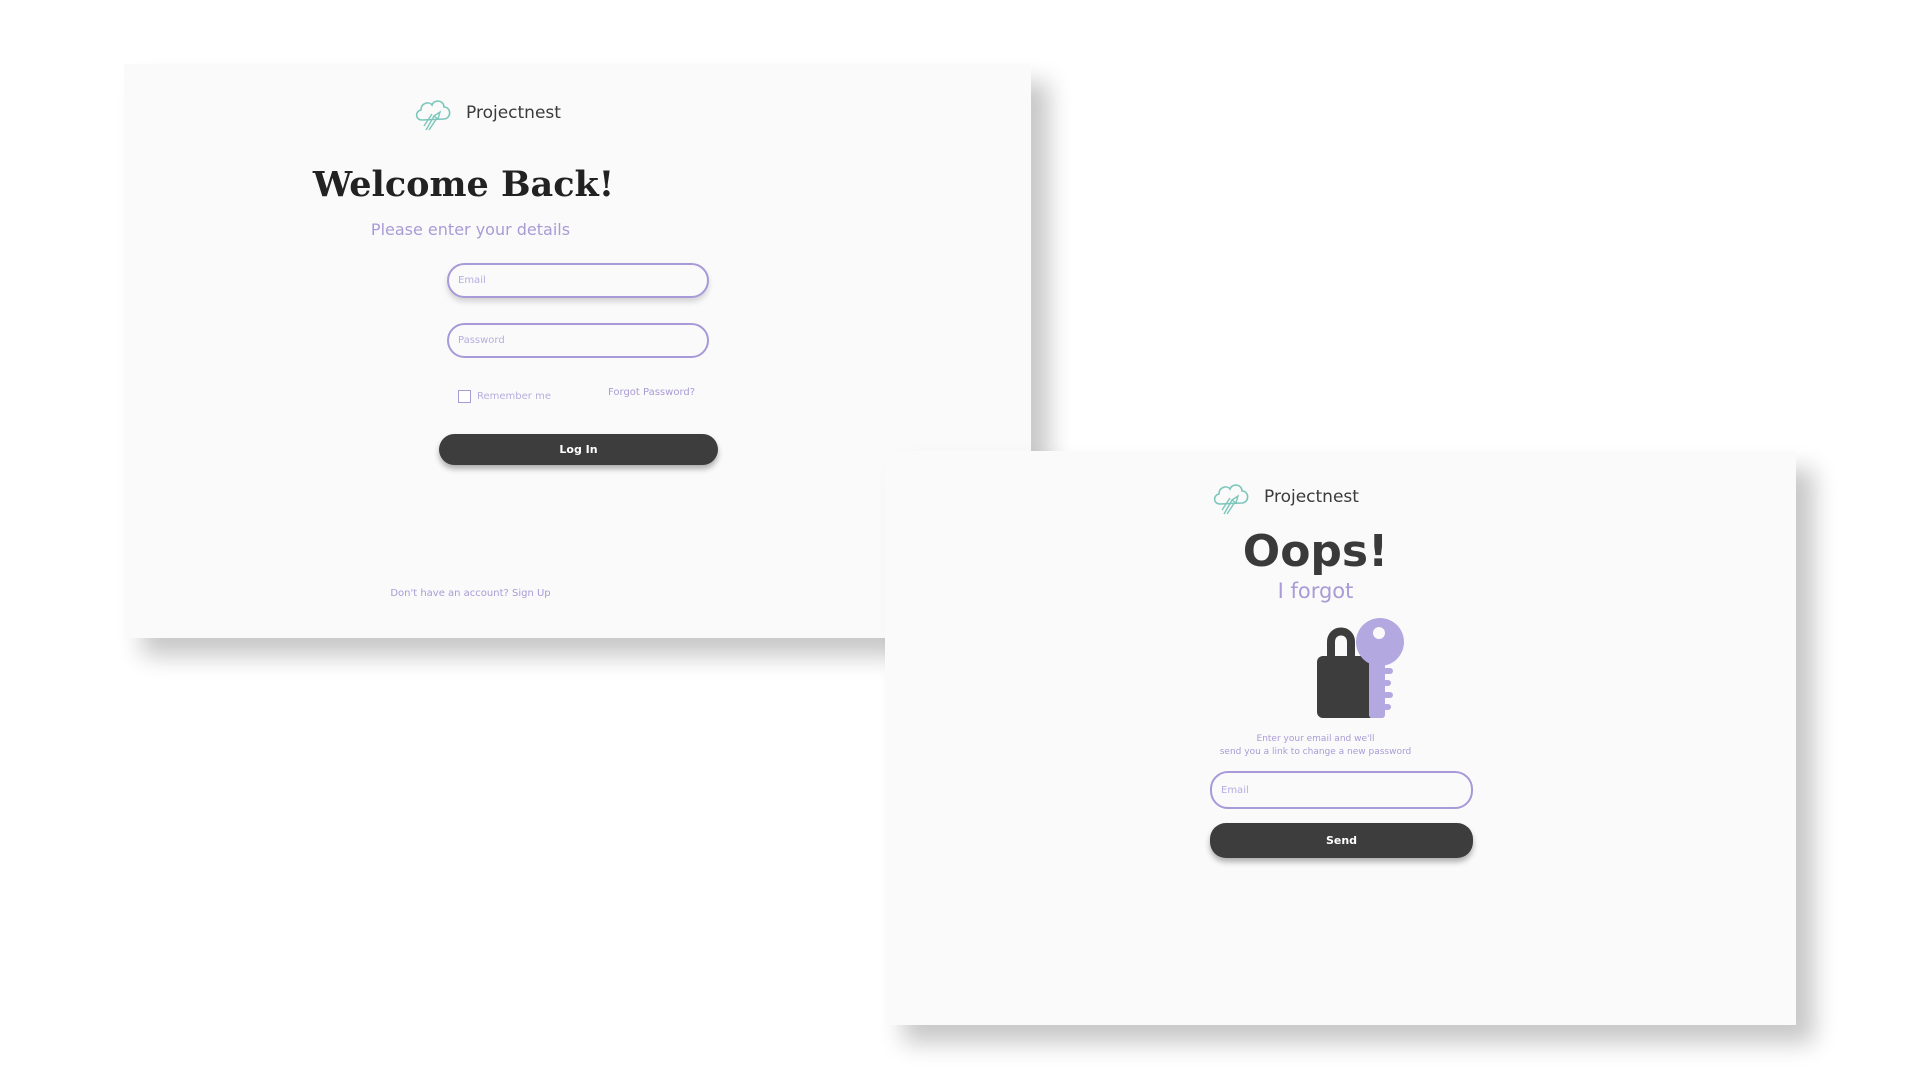 This screenshot has width=1920, height=1080. What do you see at coordinates (481, 340) in the screenshot?
I see `password-placeholder: Password` at bounding box center [481, 340].